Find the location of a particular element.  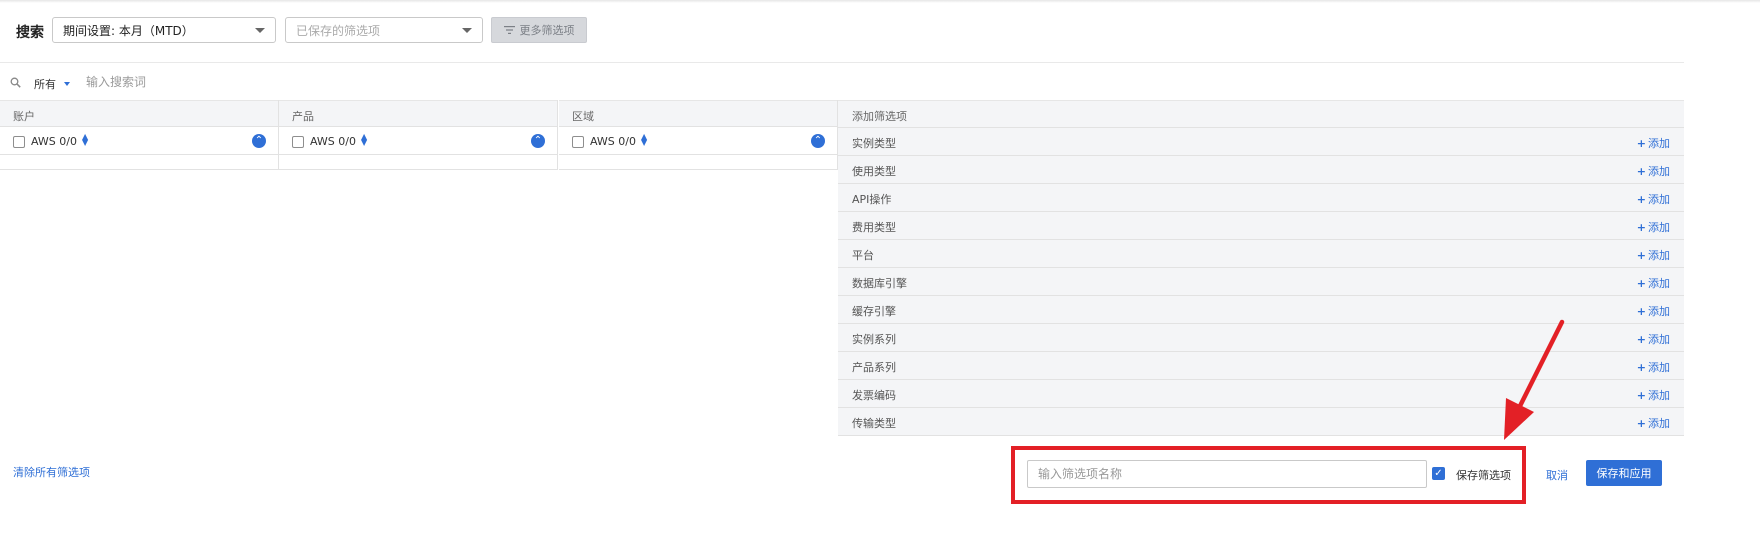

add-filter-row: 费用类型 + 添加 is located at coordinates (1261, 226).